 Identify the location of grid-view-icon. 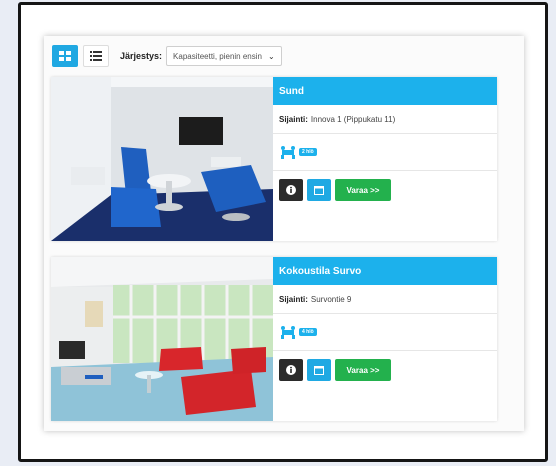
(65, 56).